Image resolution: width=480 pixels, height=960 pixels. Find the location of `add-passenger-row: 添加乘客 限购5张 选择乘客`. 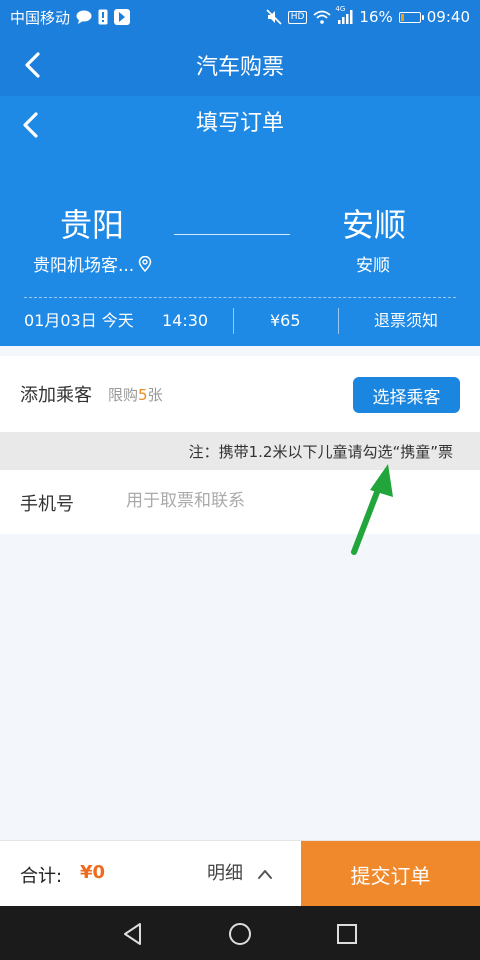

add-passenger-row: 添加乘客 限购5张 选择乘客 is located at coordinates (240, 394).